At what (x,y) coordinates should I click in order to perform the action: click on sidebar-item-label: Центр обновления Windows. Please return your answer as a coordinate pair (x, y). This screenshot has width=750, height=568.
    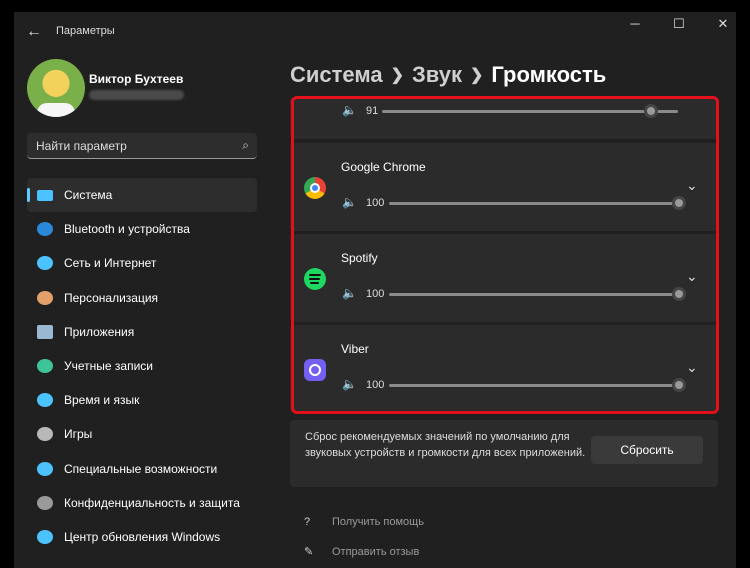
    Looking at the image, I should click on (142, 536).